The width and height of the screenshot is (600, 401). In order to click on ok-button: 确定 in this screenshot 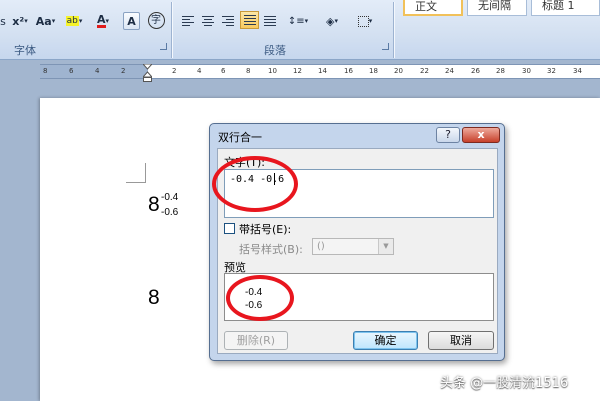, I will do `click(385, 340)`.